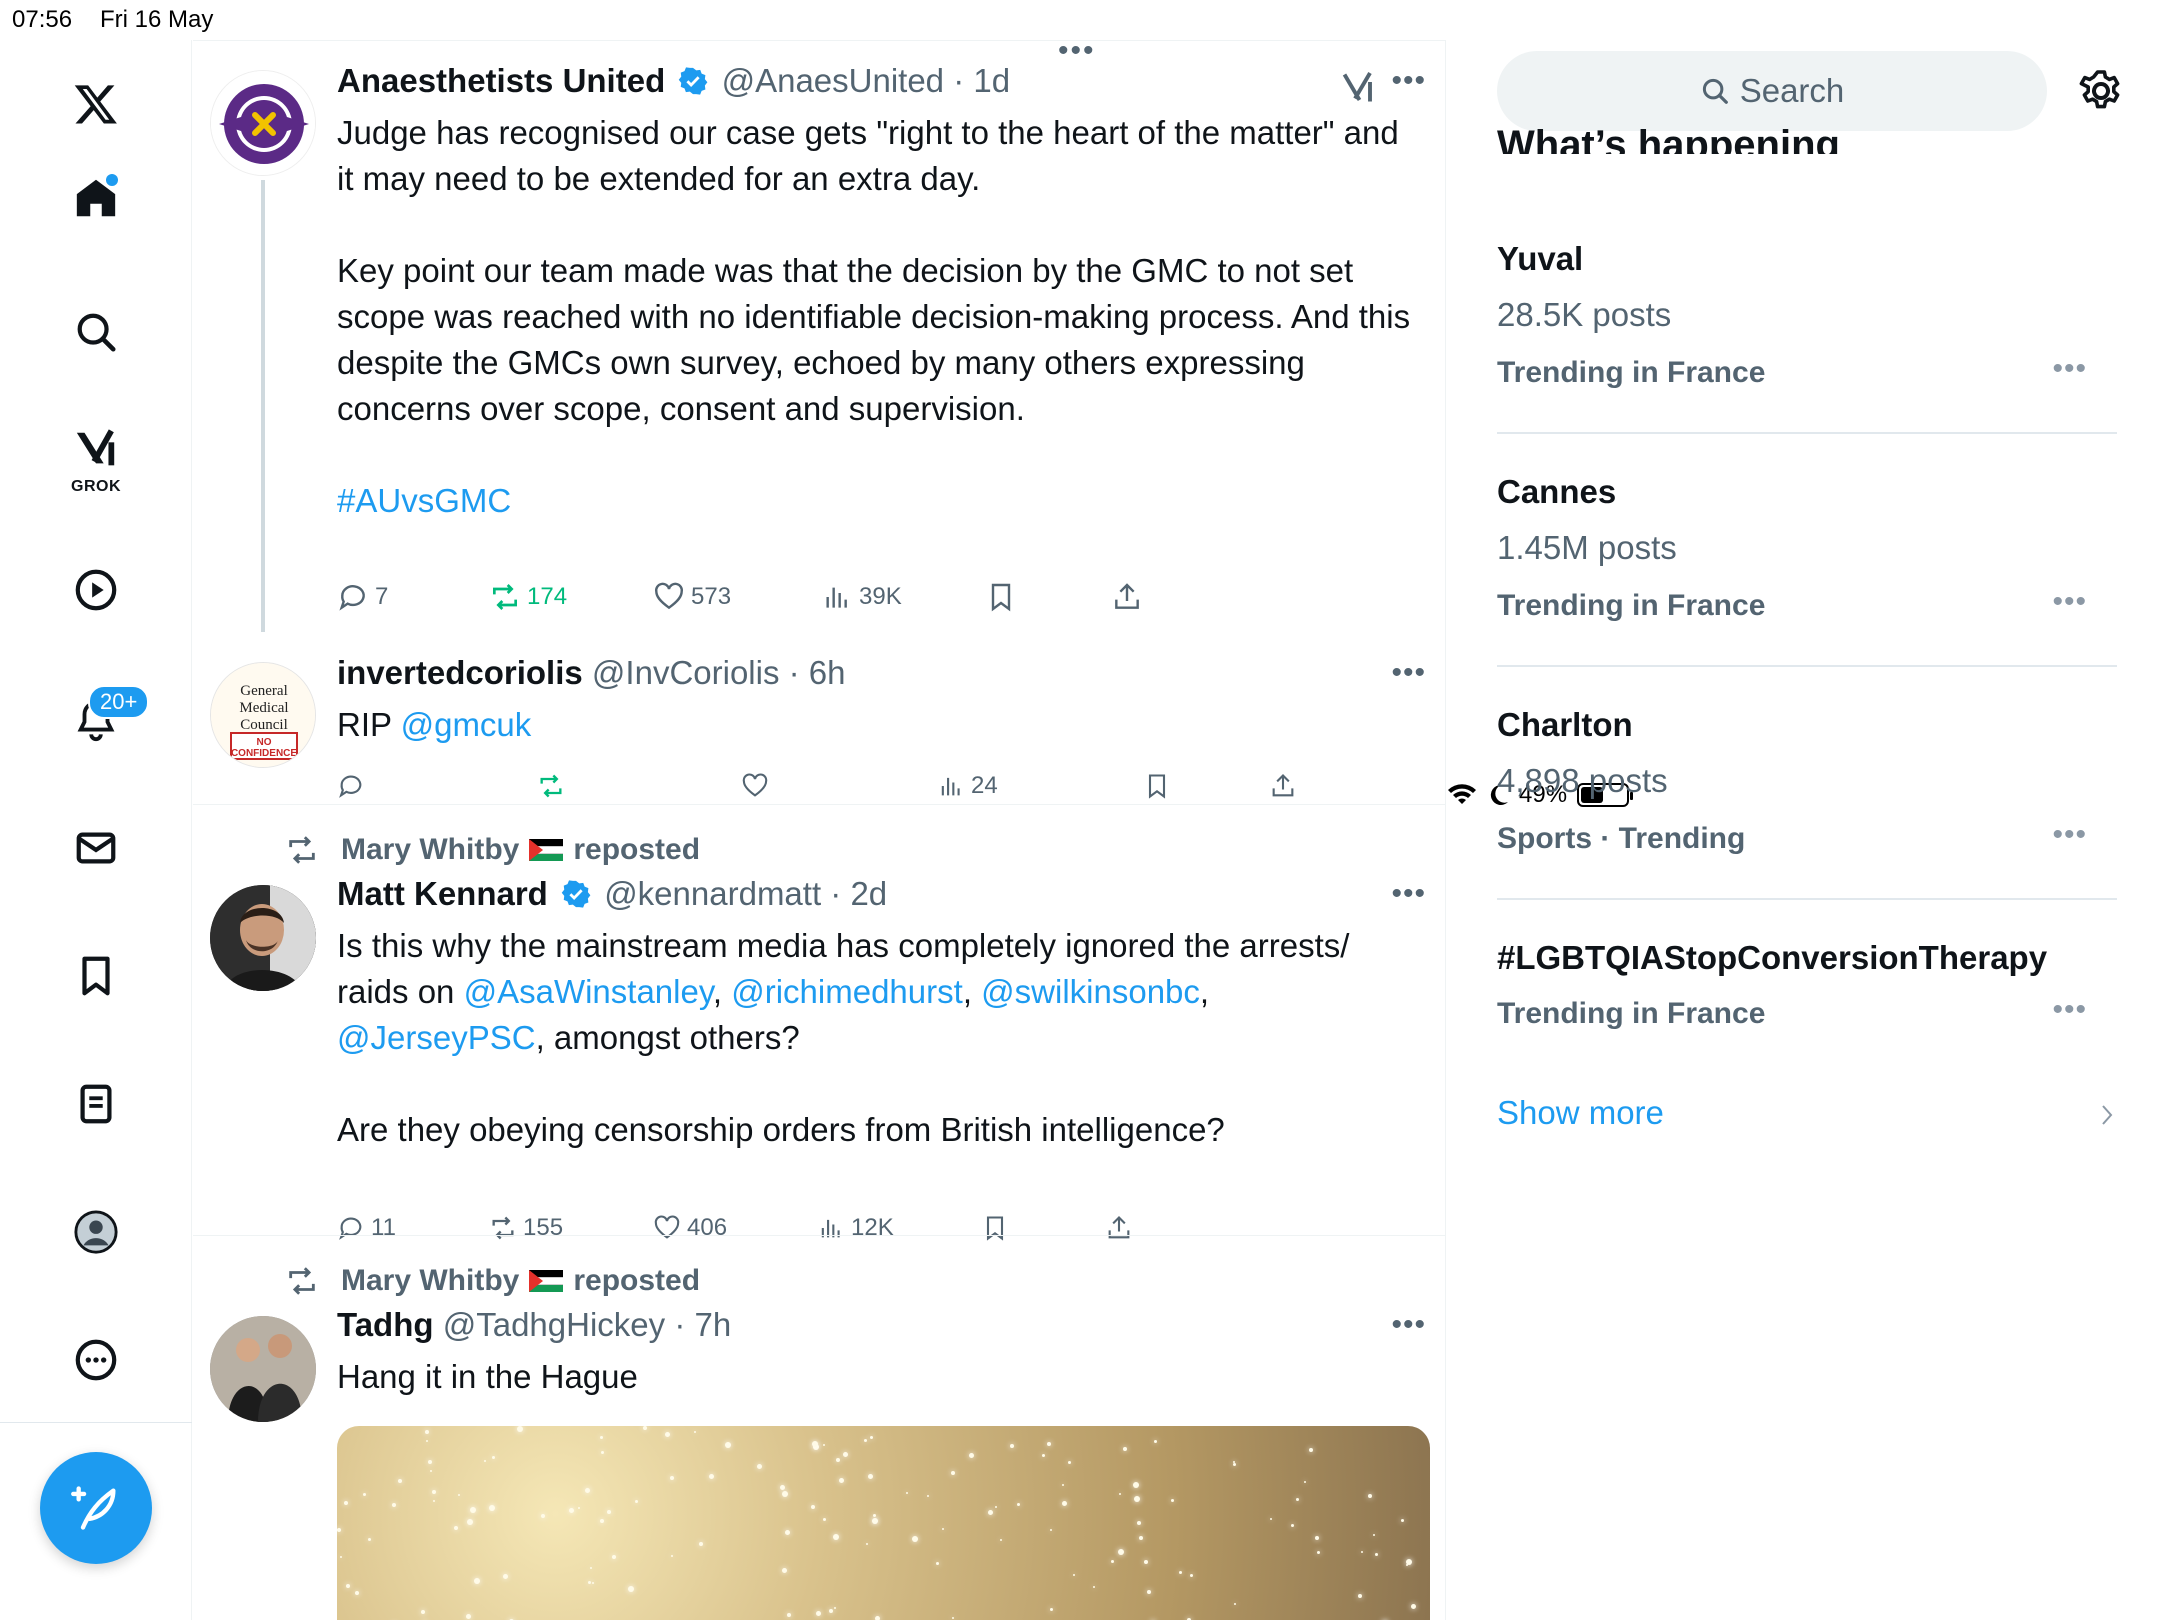  What do you see at coordinates (96, 1360) in the screenshot?
I see `more-circle-icon` at bounding box center [96, 1360].